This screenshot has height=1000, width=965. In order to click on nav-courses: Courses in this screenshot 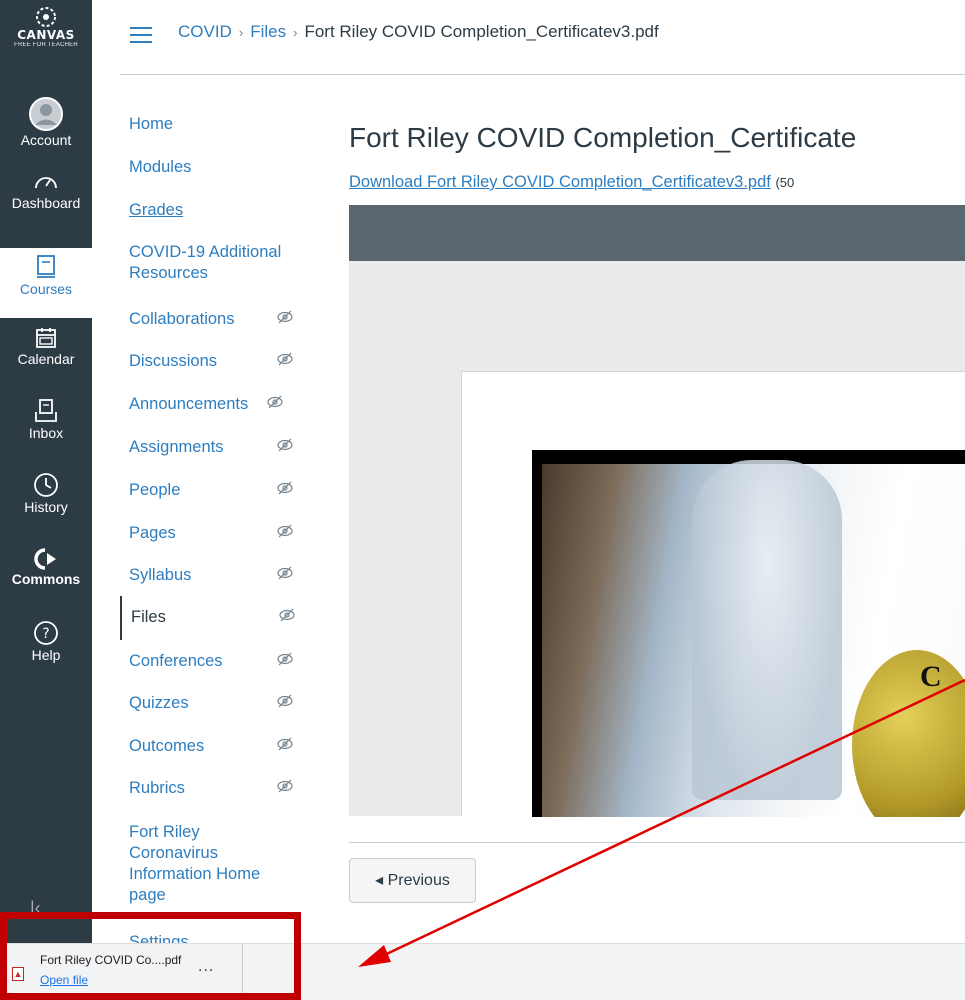, I will do `click(46, 283)`.